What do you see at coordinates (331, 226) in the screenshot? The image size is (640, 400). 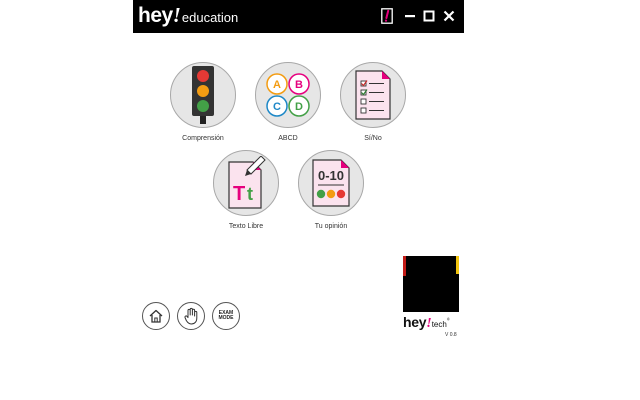 I see `activity-label: Tu opinión` at bounding box center [331, 226].